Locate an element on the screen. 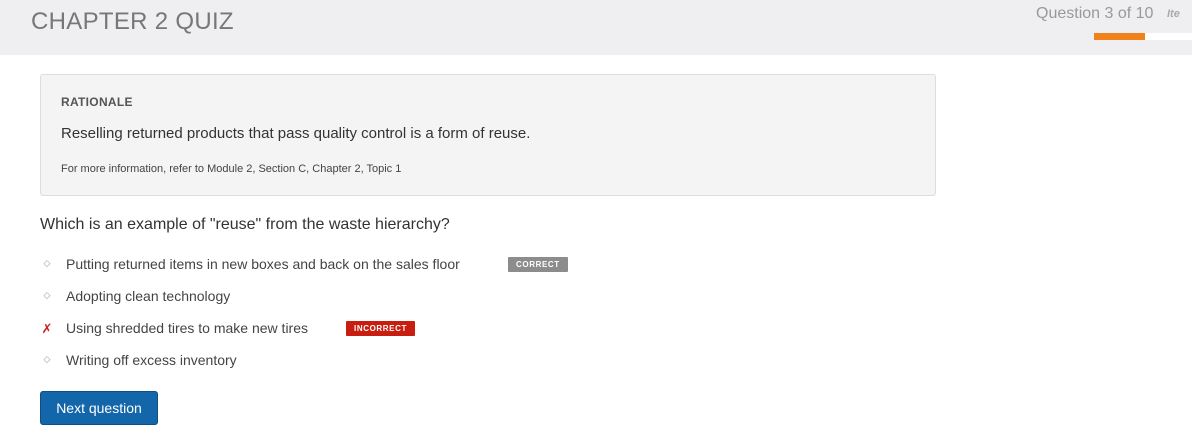  answer-text: Adopting clean technology is located at coordinates (148, 296).